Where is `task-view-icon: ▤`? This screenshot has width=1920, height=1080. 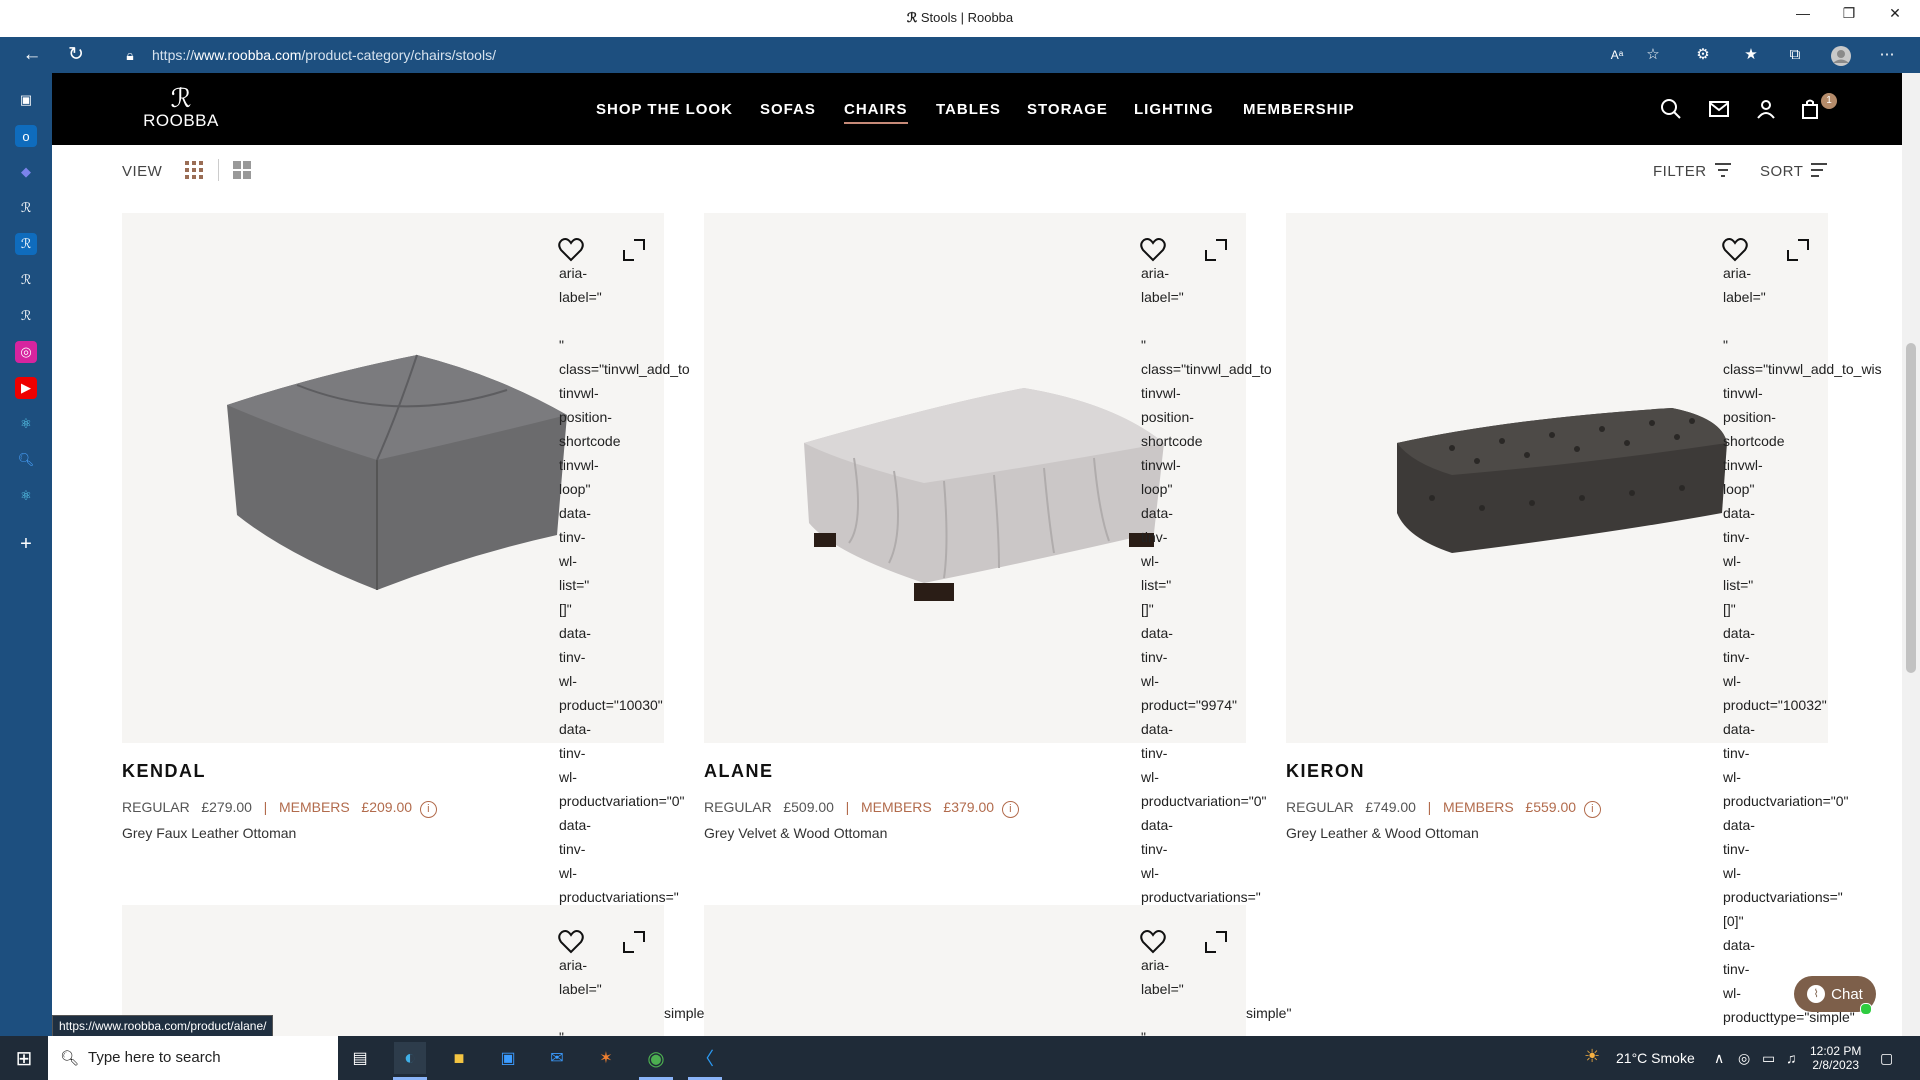
task-view-icon: ▤ is located at coordinates (360, 1058).